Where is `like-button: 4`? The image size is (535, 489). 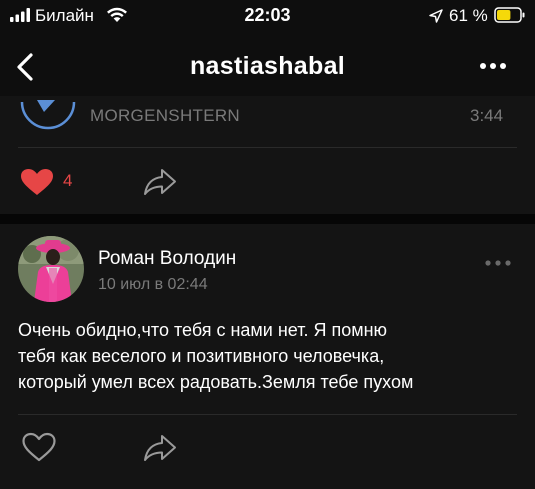
like-button: 4 is located at coordinates (52, 181).